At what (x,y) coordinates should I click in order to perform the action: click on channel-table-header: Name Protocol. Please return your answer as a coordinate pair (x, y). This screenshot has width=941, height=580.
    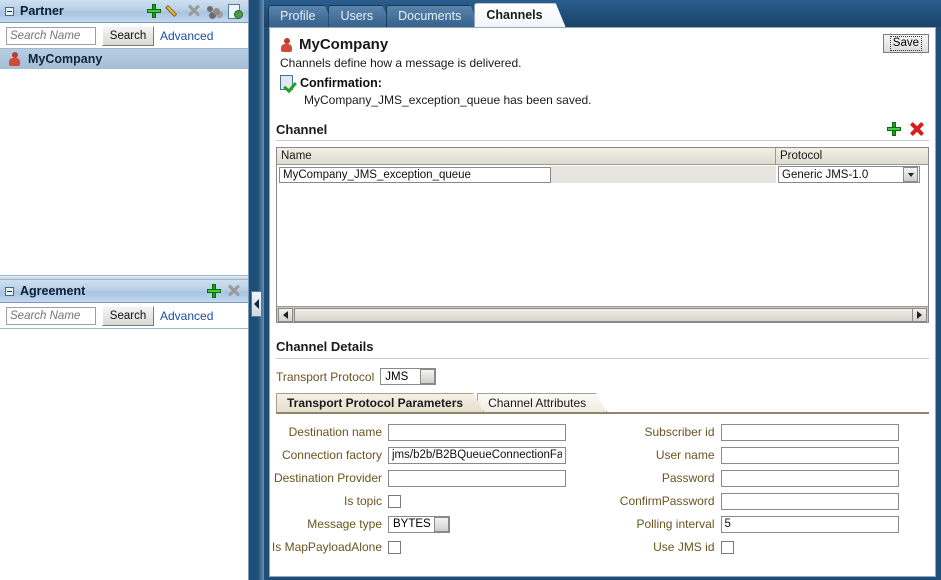
    Looking at the image, I should click on (602, 156).